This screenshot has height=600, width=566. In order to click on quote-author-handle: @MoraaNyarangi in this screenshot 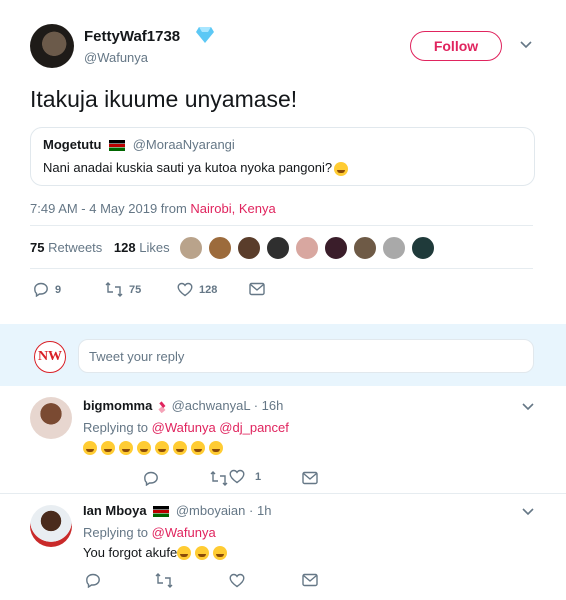, I will do `click(183, 144)`.